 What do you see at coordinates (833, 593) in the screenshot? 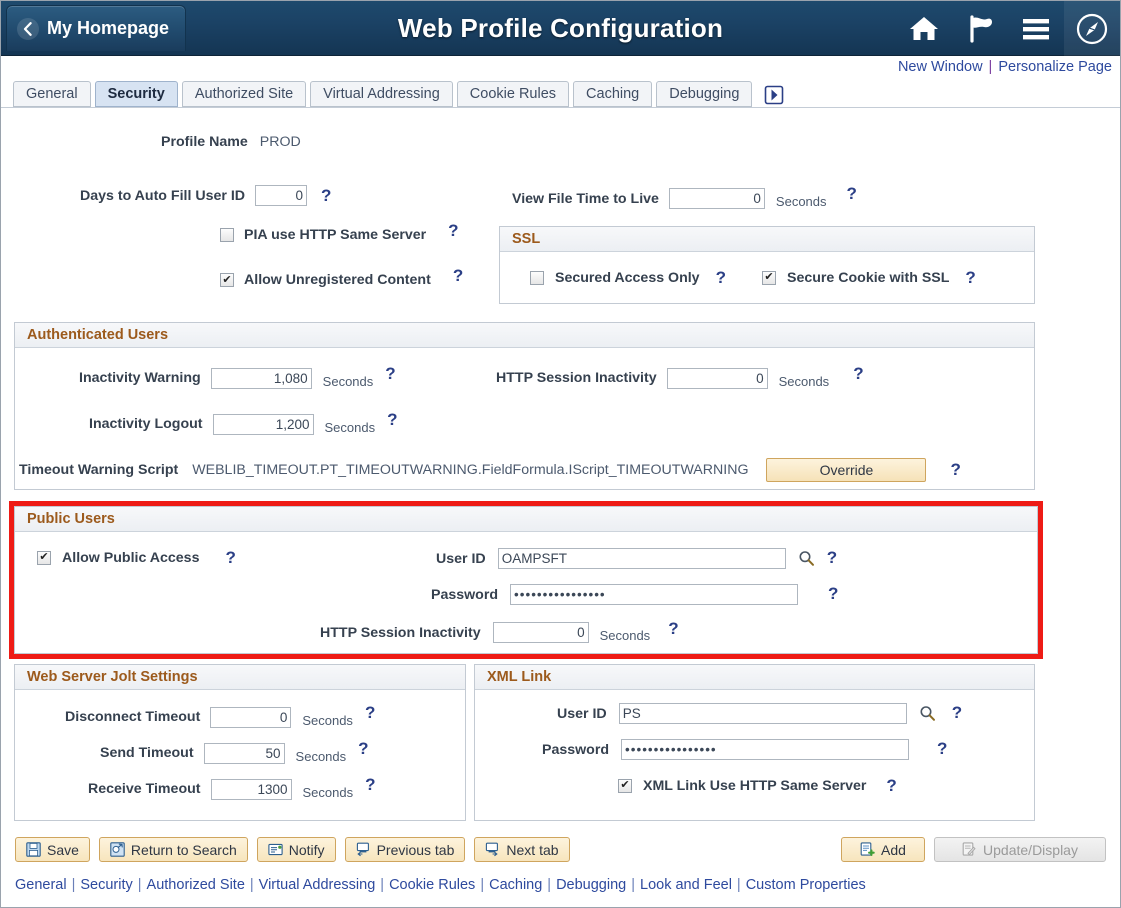
I see `public-password-help-icon: ?` at bounding box center [833, 593].